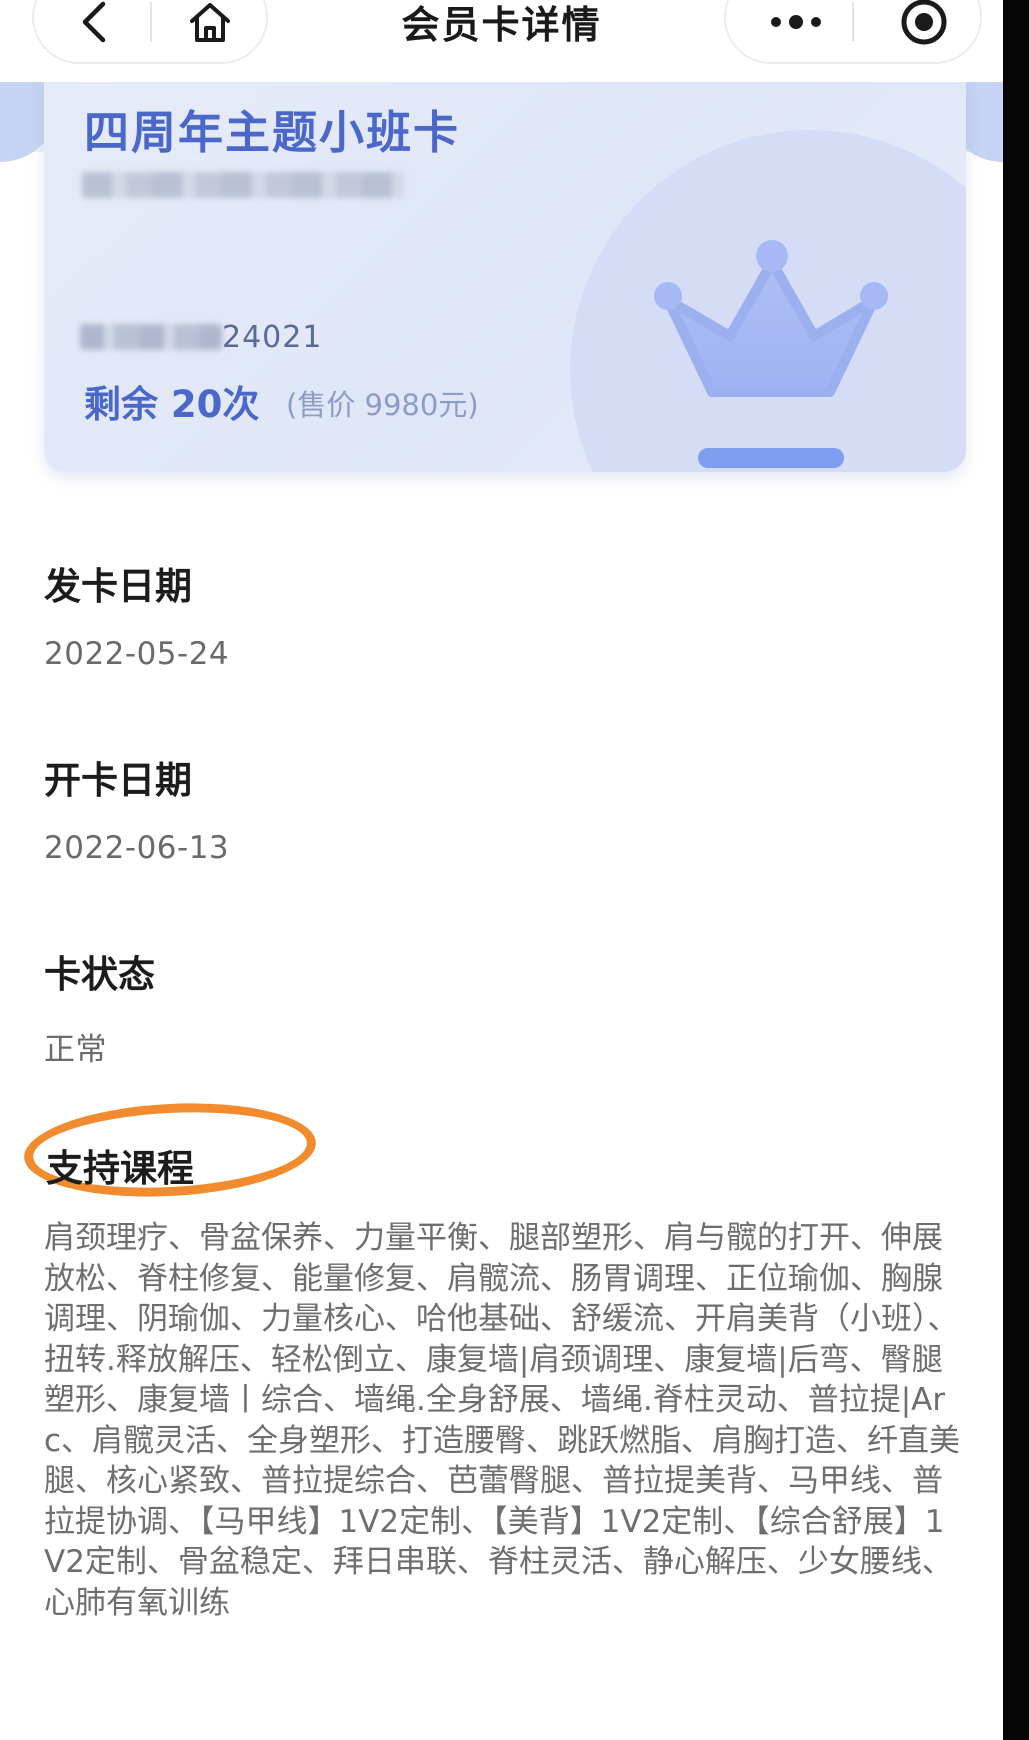 This screenshot has height=1740, width=1029. I want to click on more-button, so click(796, 25).